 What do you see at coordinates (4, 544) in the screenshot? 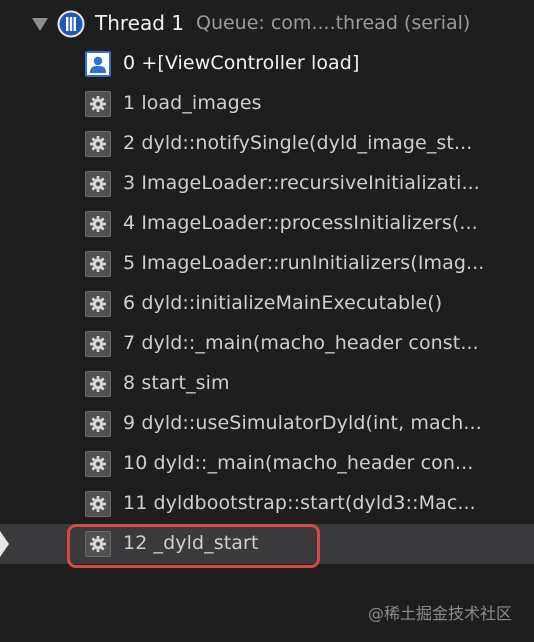
I see `current-frame-marker-icon` at bounding box center [4, 544].